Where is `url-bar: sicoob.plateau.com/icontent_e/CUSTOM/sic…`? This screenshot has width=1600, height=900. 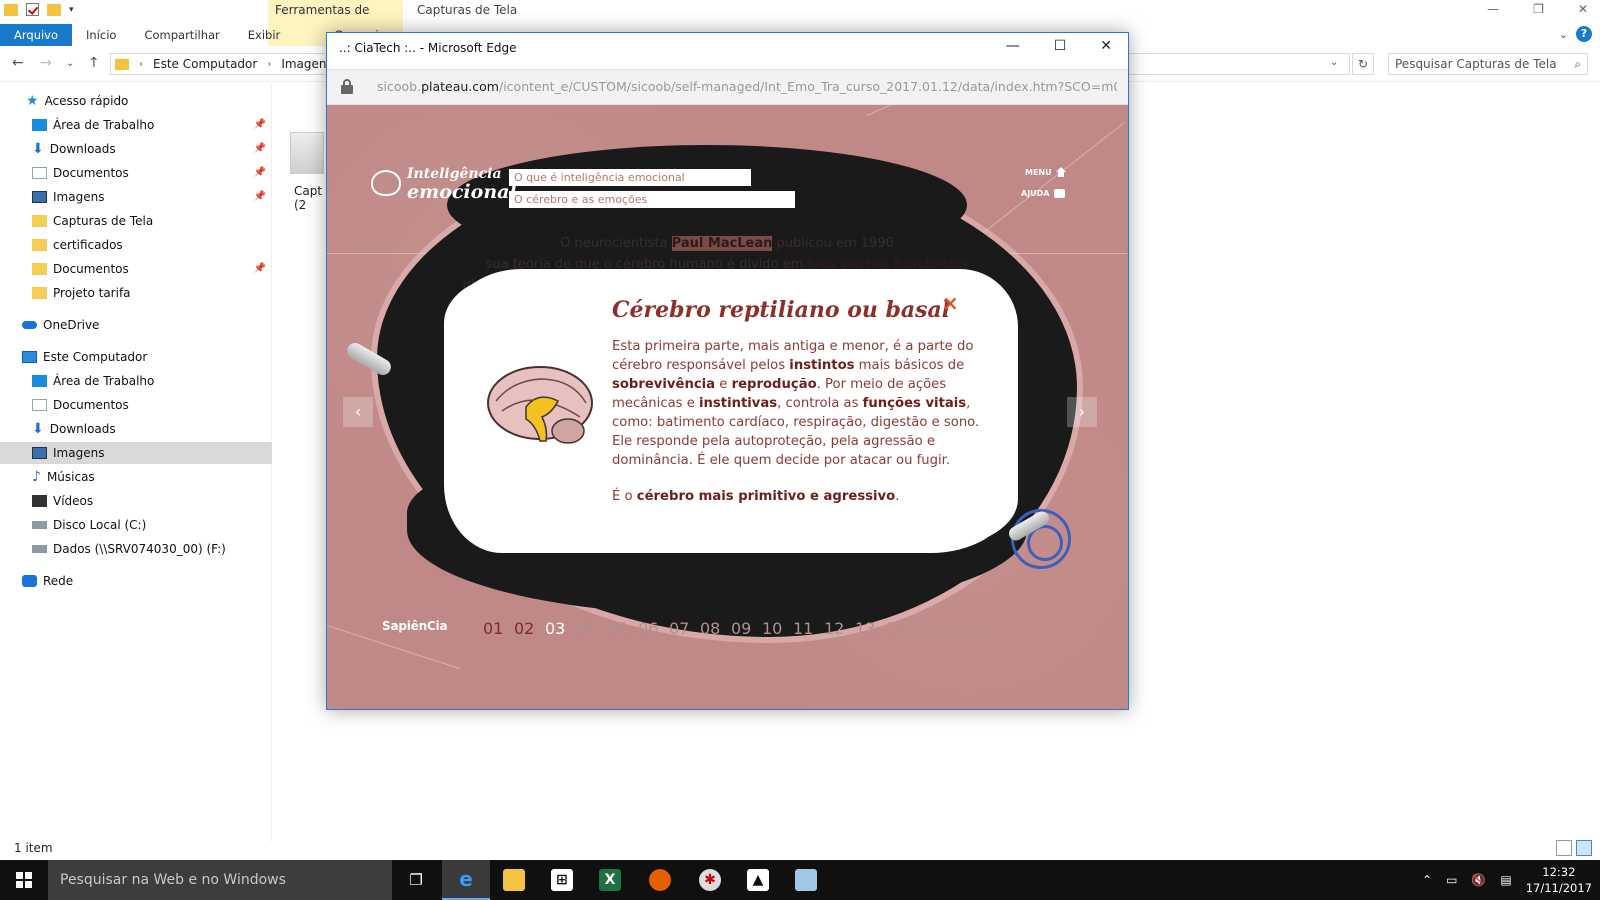
url-bar: sicoob.plateau.com/icontent_e/CUSTOM/sic… is located at coordinates (727, 87).